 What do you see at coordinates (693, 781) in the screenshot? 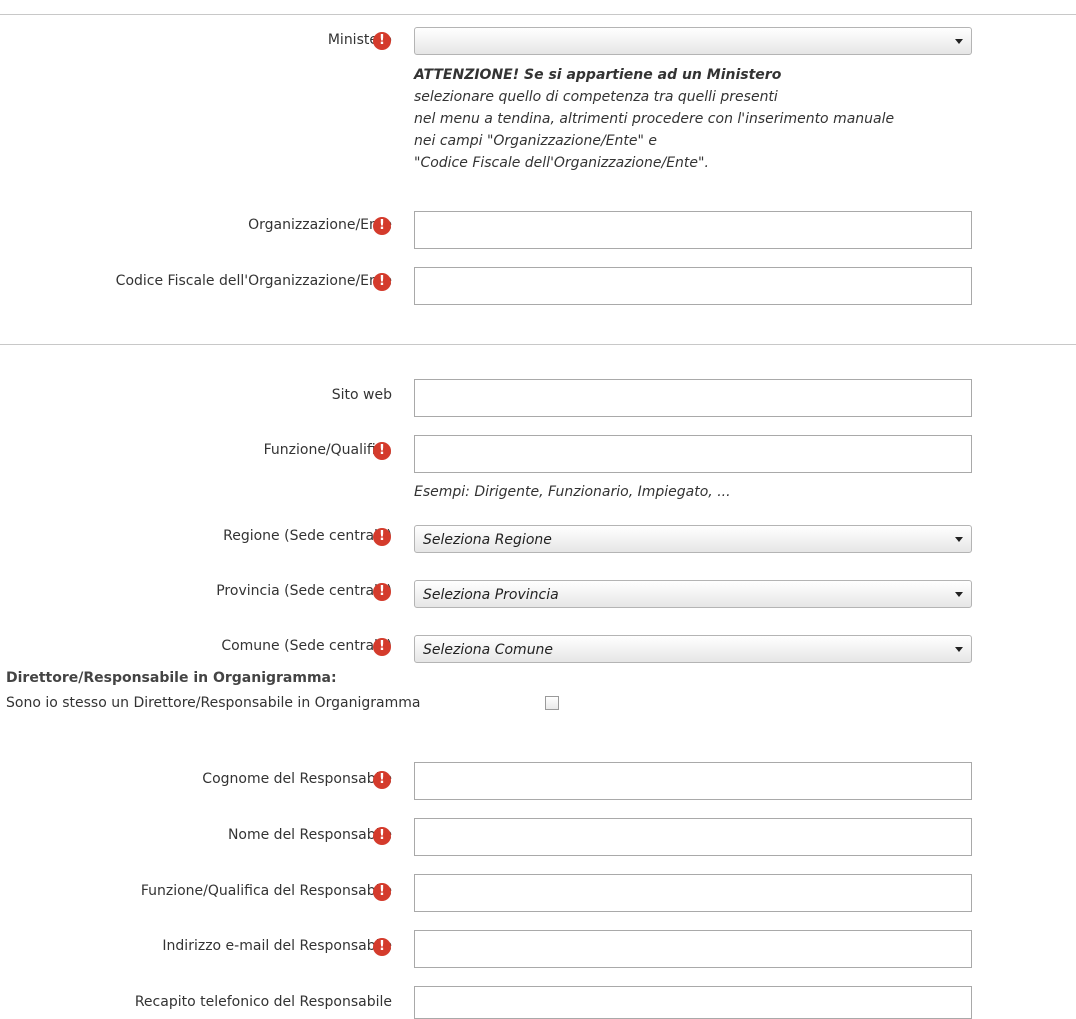
I see `cognome-responsabile-input` at bounding box center [693, 781].